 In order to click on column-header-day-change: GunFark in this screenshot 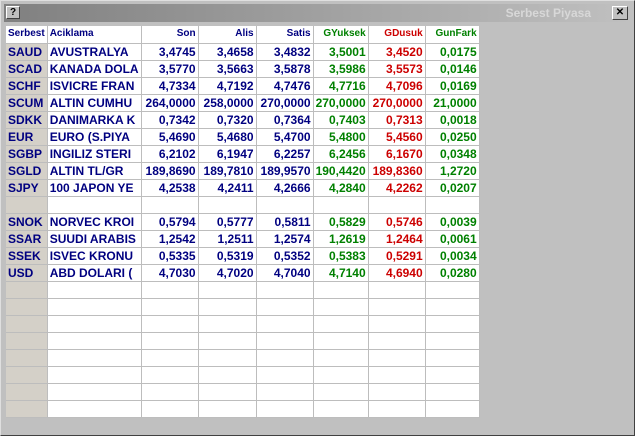, I will do `click(452, 35)`.